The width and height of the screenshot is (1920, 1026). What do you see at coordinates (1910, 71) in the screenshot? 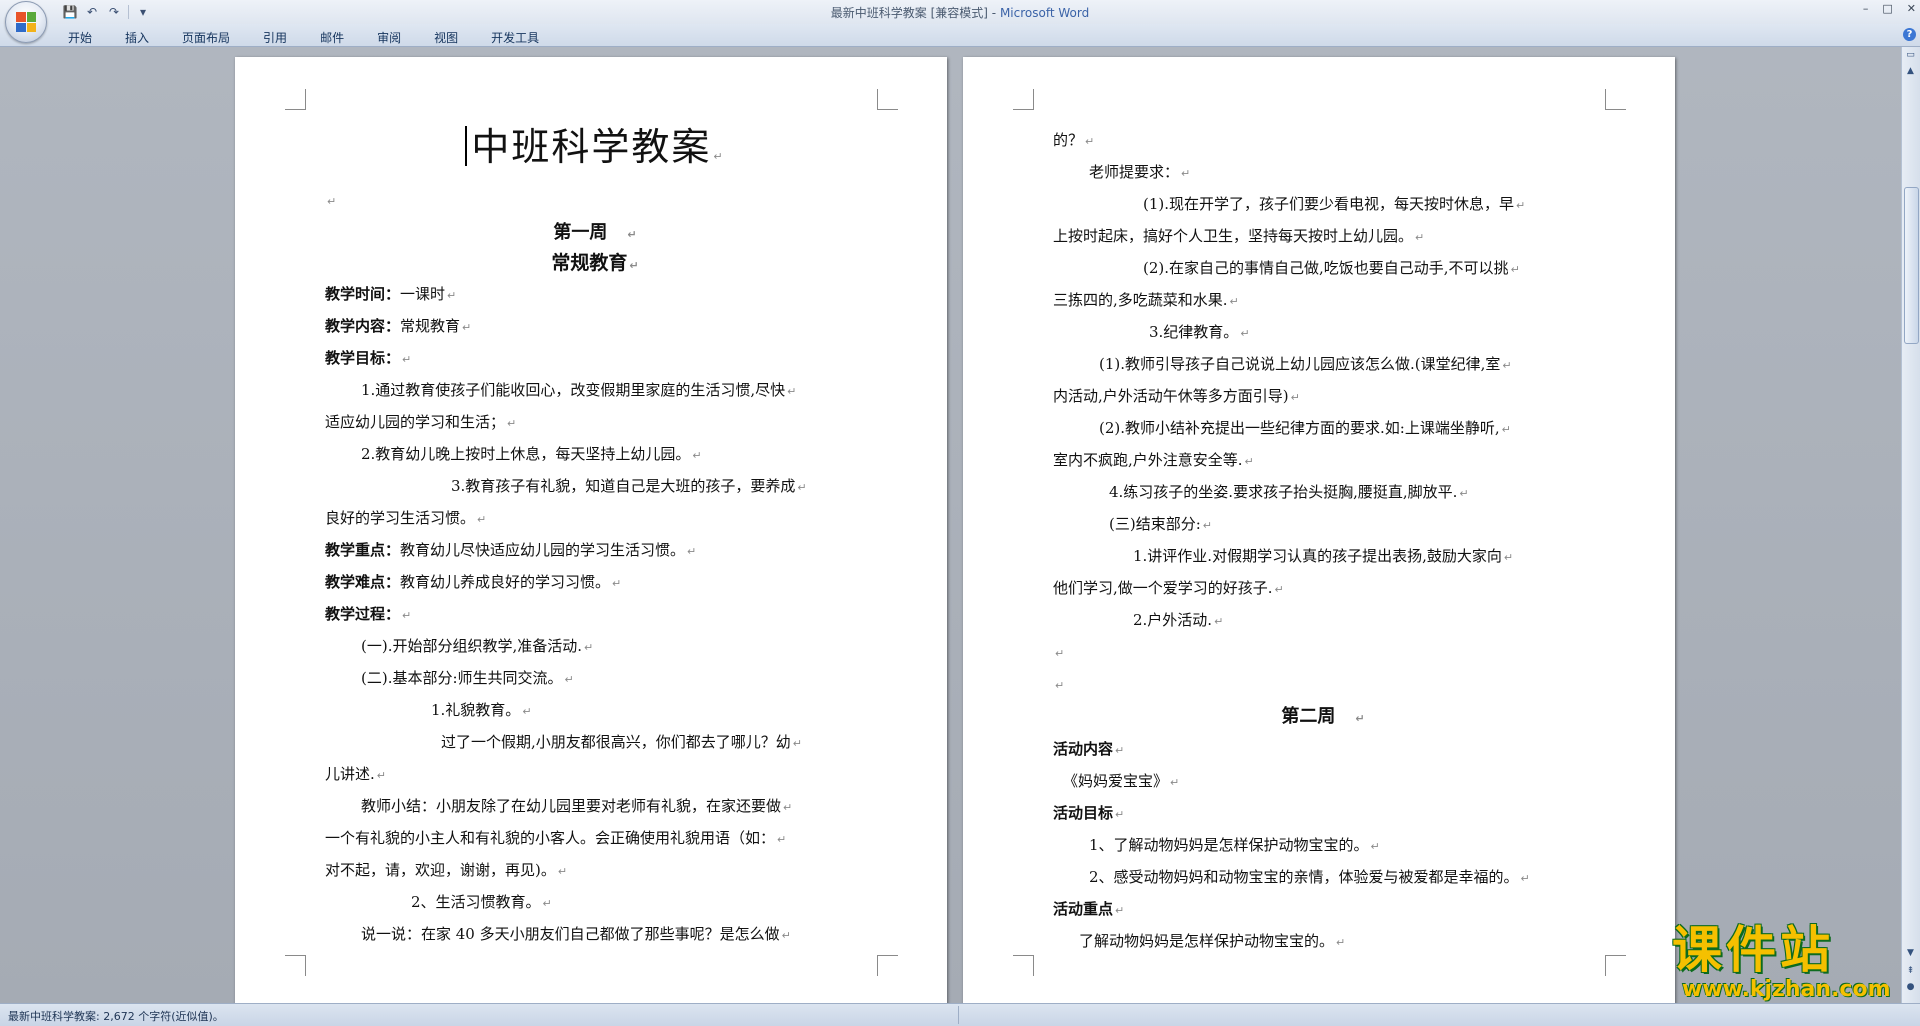
I see `scroll-up-icon: ▲` at bounding box center [1910, 71].